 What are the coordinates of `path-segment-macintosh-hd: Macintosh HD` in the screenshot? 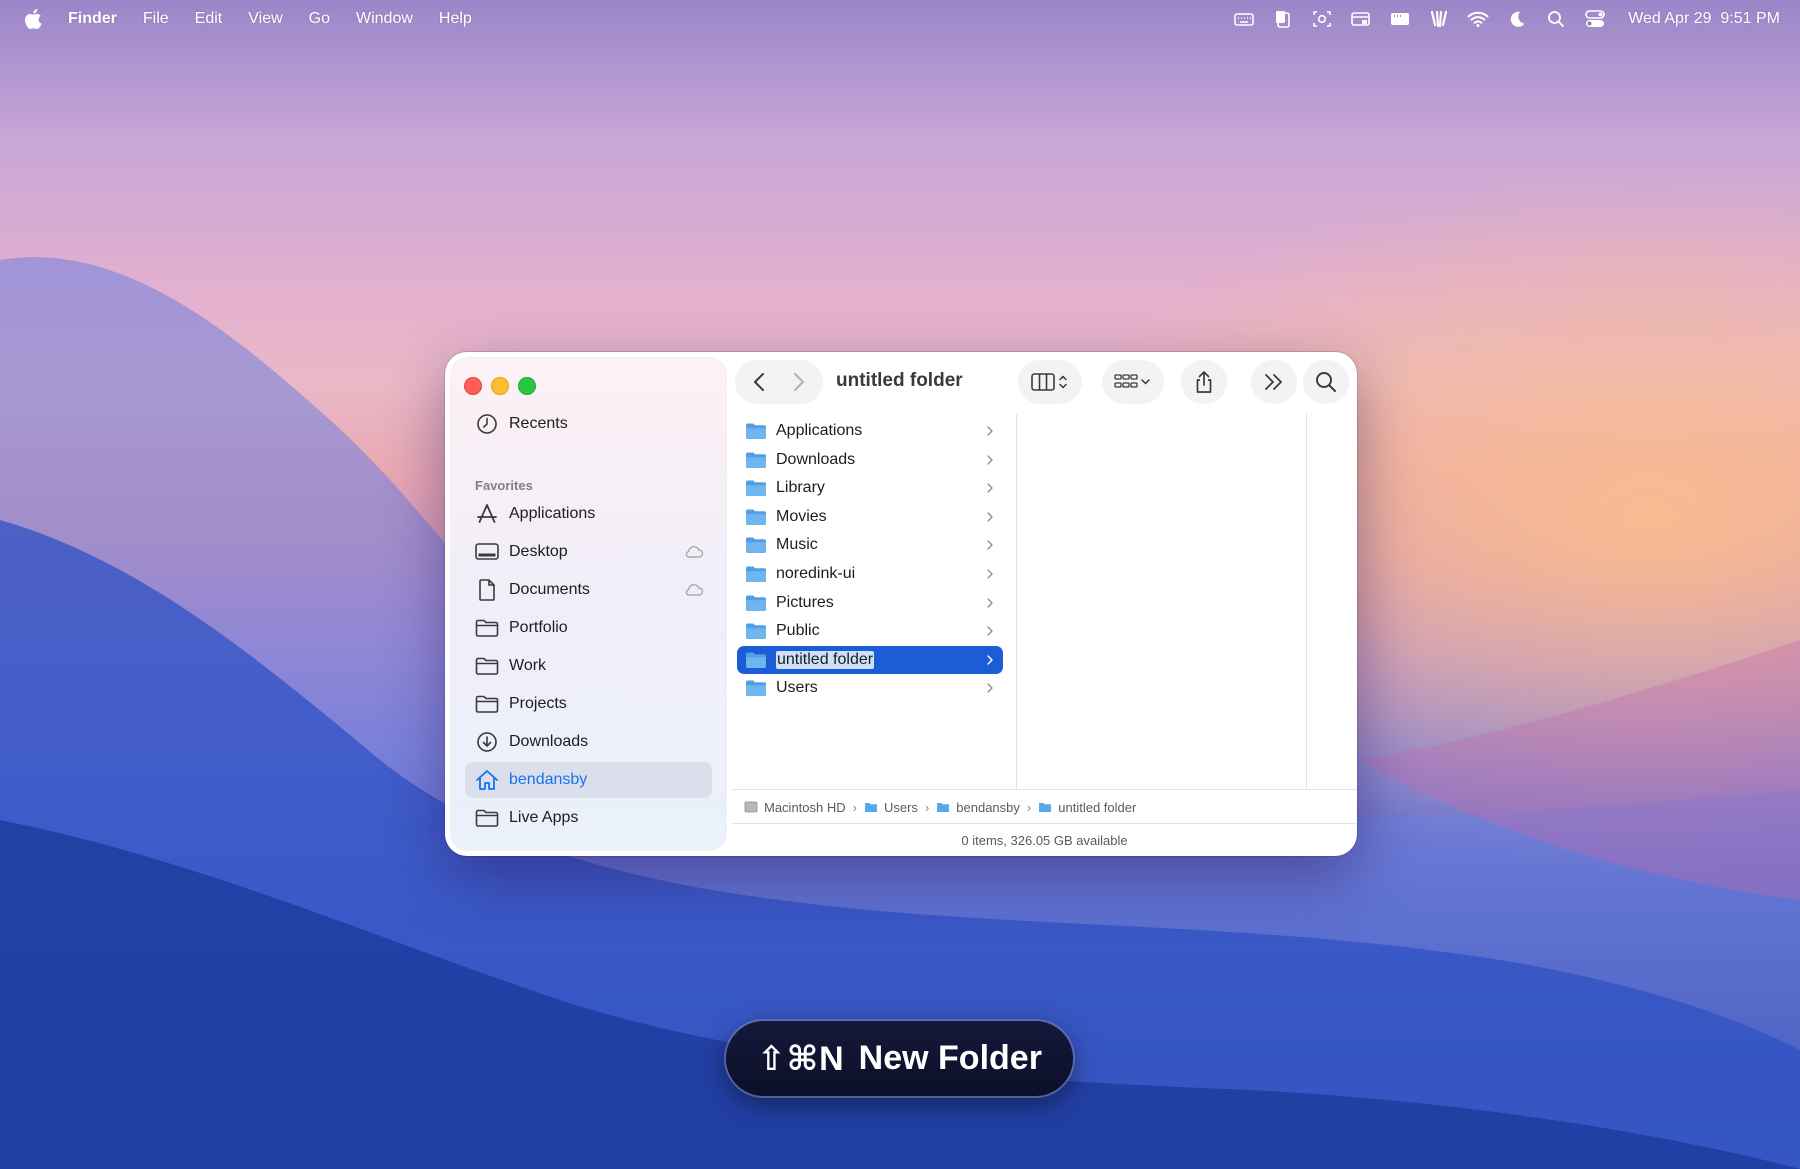 It's located at (795, 807).